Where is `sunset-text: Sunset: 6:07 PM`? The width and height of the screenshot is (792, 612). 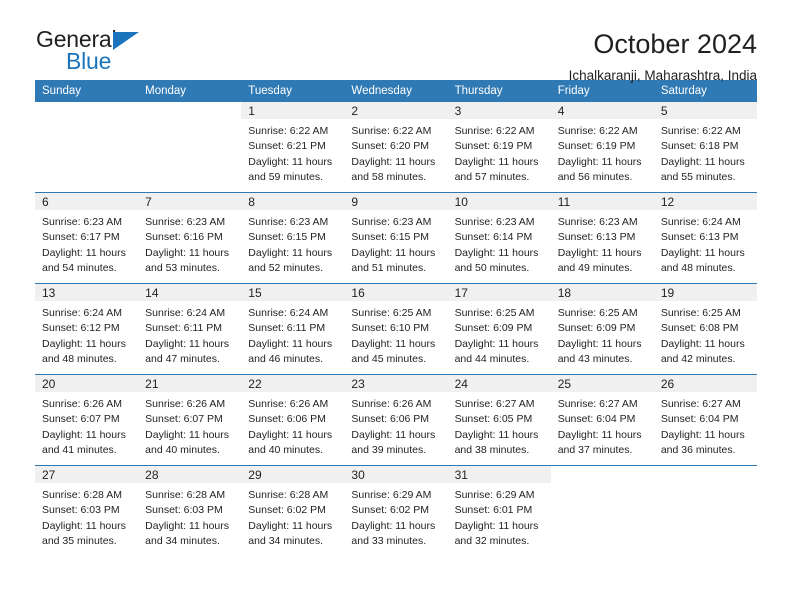 sunset-text: Sunset: 6:07 PM is located at coordinates (184, 419).